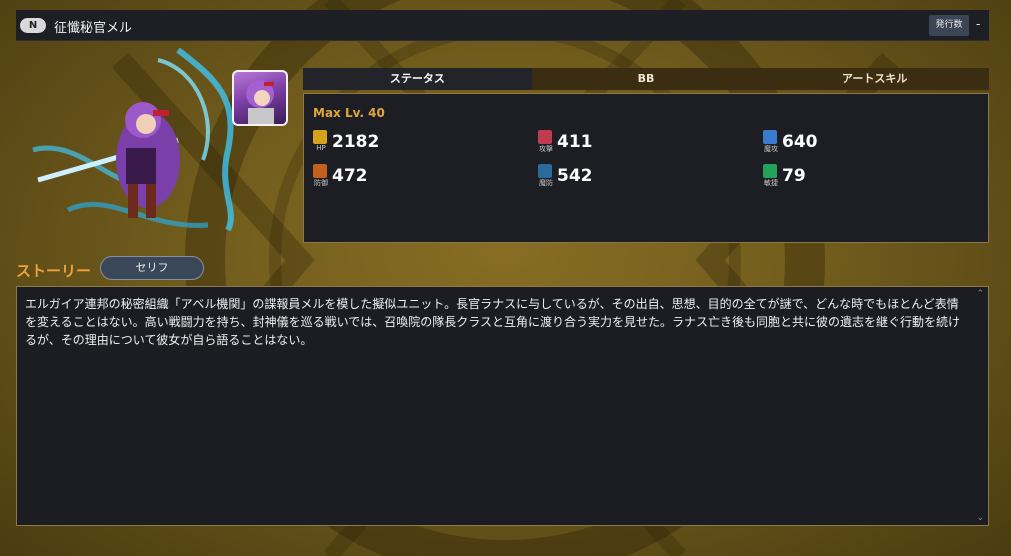 The height and width of the screenshot is (556, 1011). What do you see at coordinates (980, 518) in the screenshot?
I see `chevron-down-icon: ⌄` at bounding box center [980, 518].